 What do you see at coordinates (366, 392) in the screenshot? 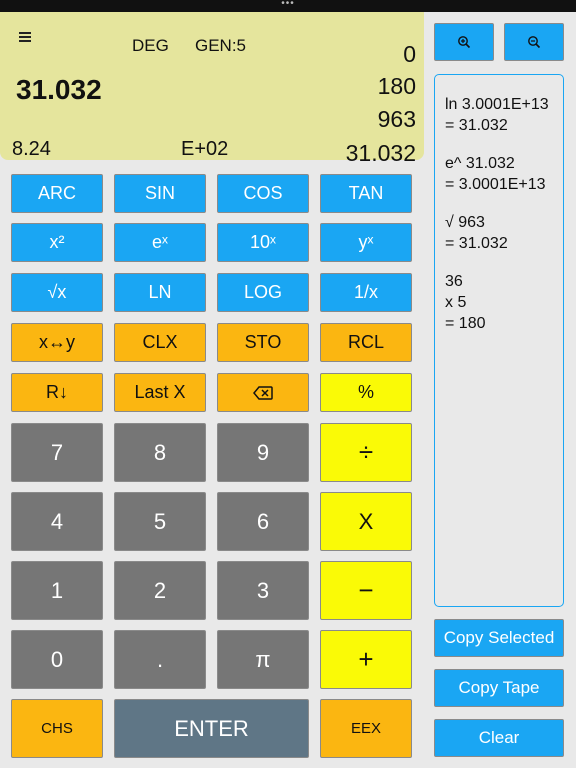
I see `percent-button: %` at bounding box center [366, 392].